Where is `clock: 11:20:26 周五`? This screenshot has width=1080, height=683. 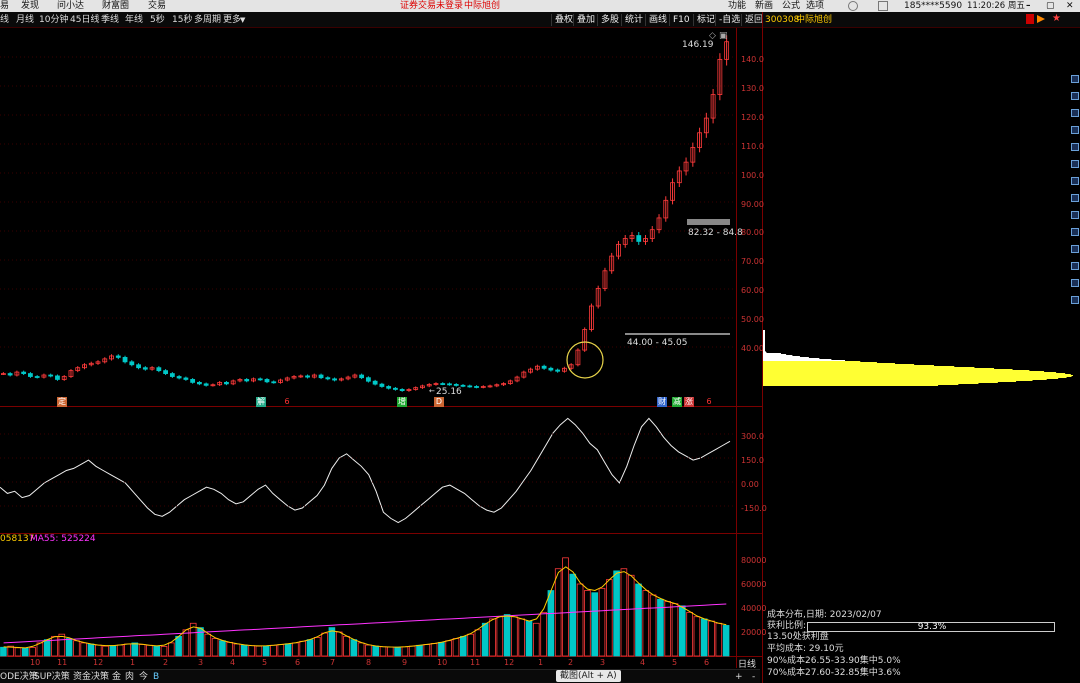
clock: 11:20:26 周五 is located at coordinates (996, 6).